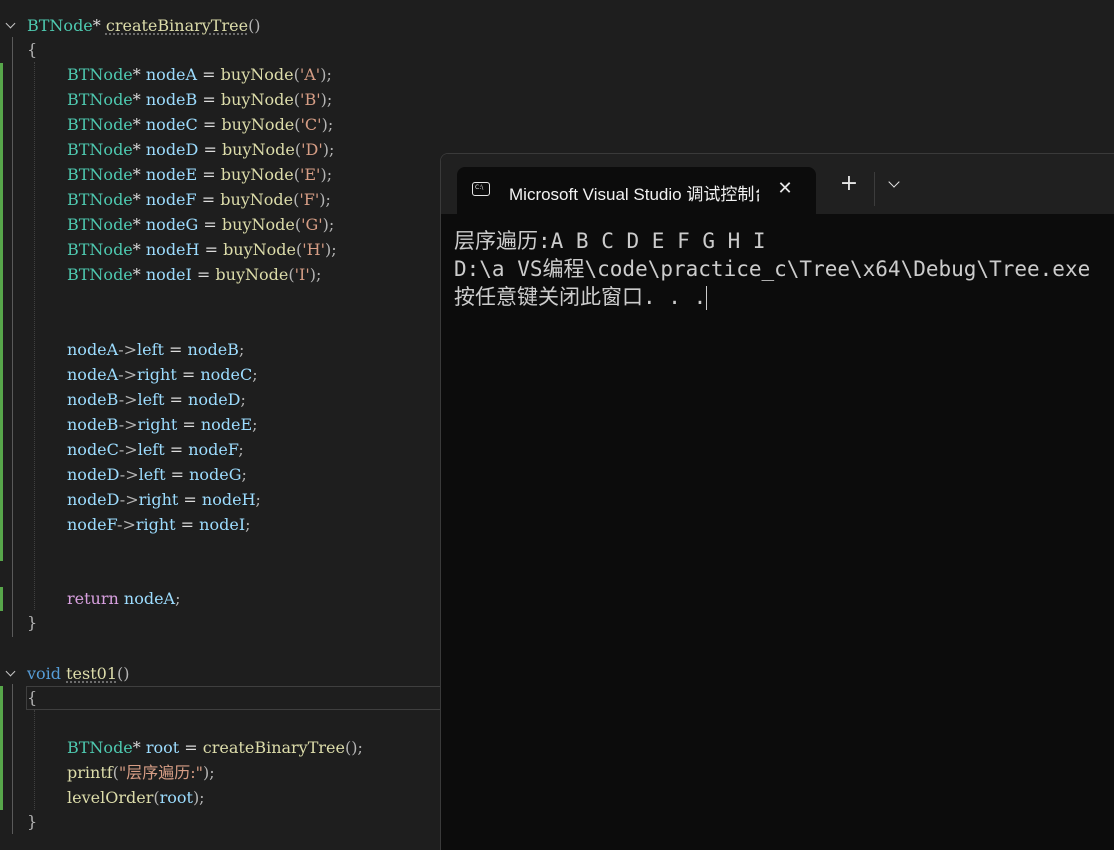 This screenshot has width=1114, height=850. What do you see at coordinates (874, 189) in the screenshot?
I see `divider` at bounding box center [874, 189].